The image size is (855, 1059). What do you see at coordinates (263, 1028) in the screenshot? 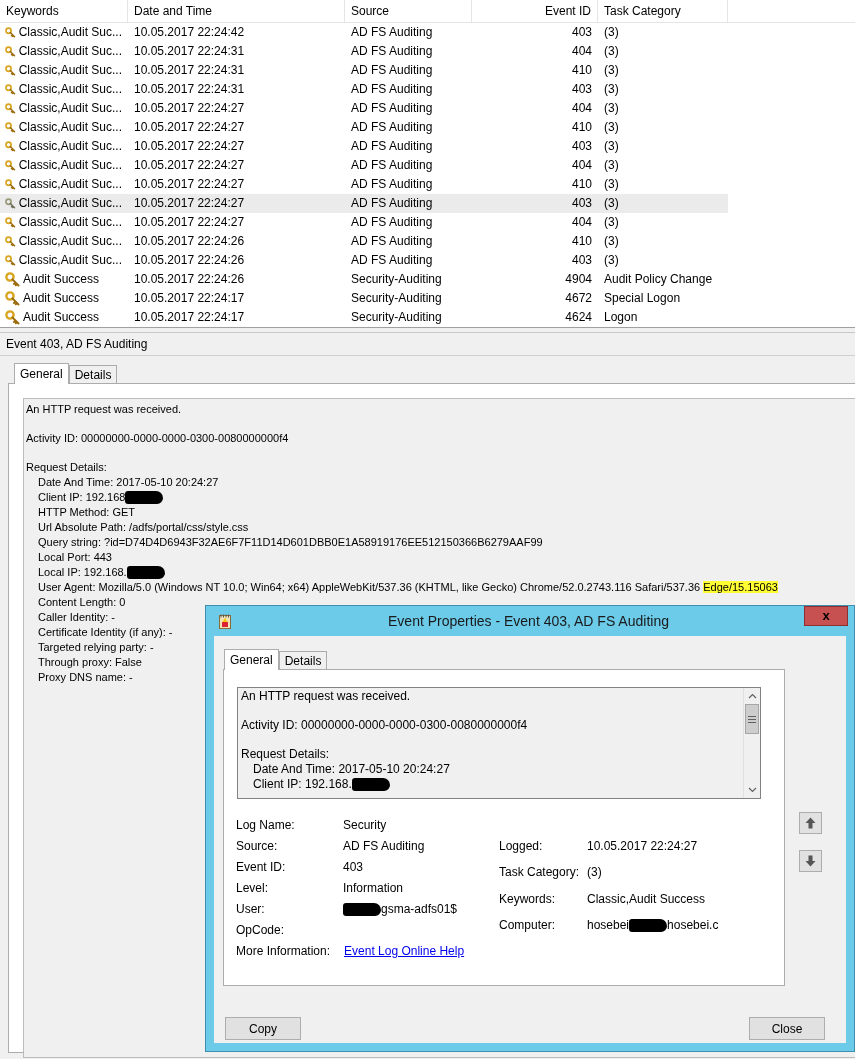
I see `dialog-button: Copy` at bounding box center [263, 1028].